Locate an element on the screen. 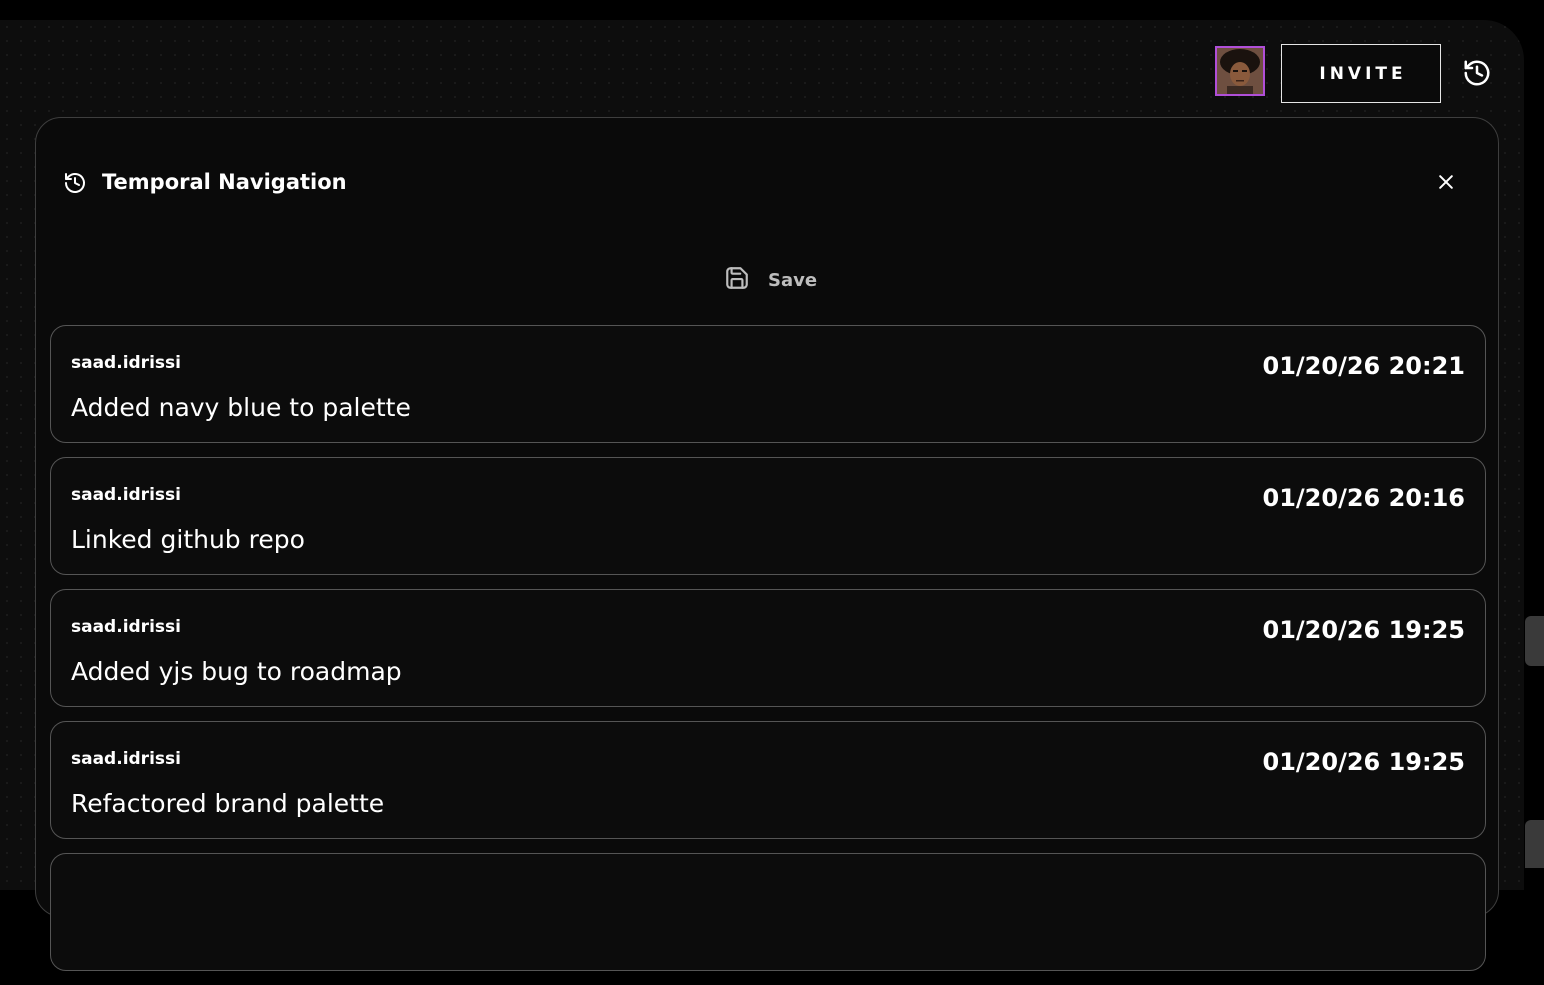 Image resolution: width=1544 pixels, height=985 pixels. invite-button: INVITE is located at coordinates (1361, 73).